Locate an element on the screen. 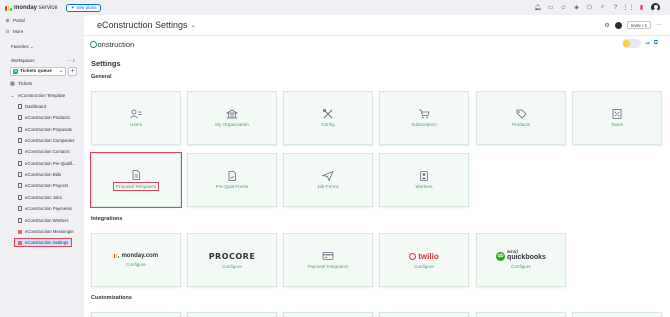  sidebar-item-portal: ⊕ Portal is located at coordinates (15, 21).